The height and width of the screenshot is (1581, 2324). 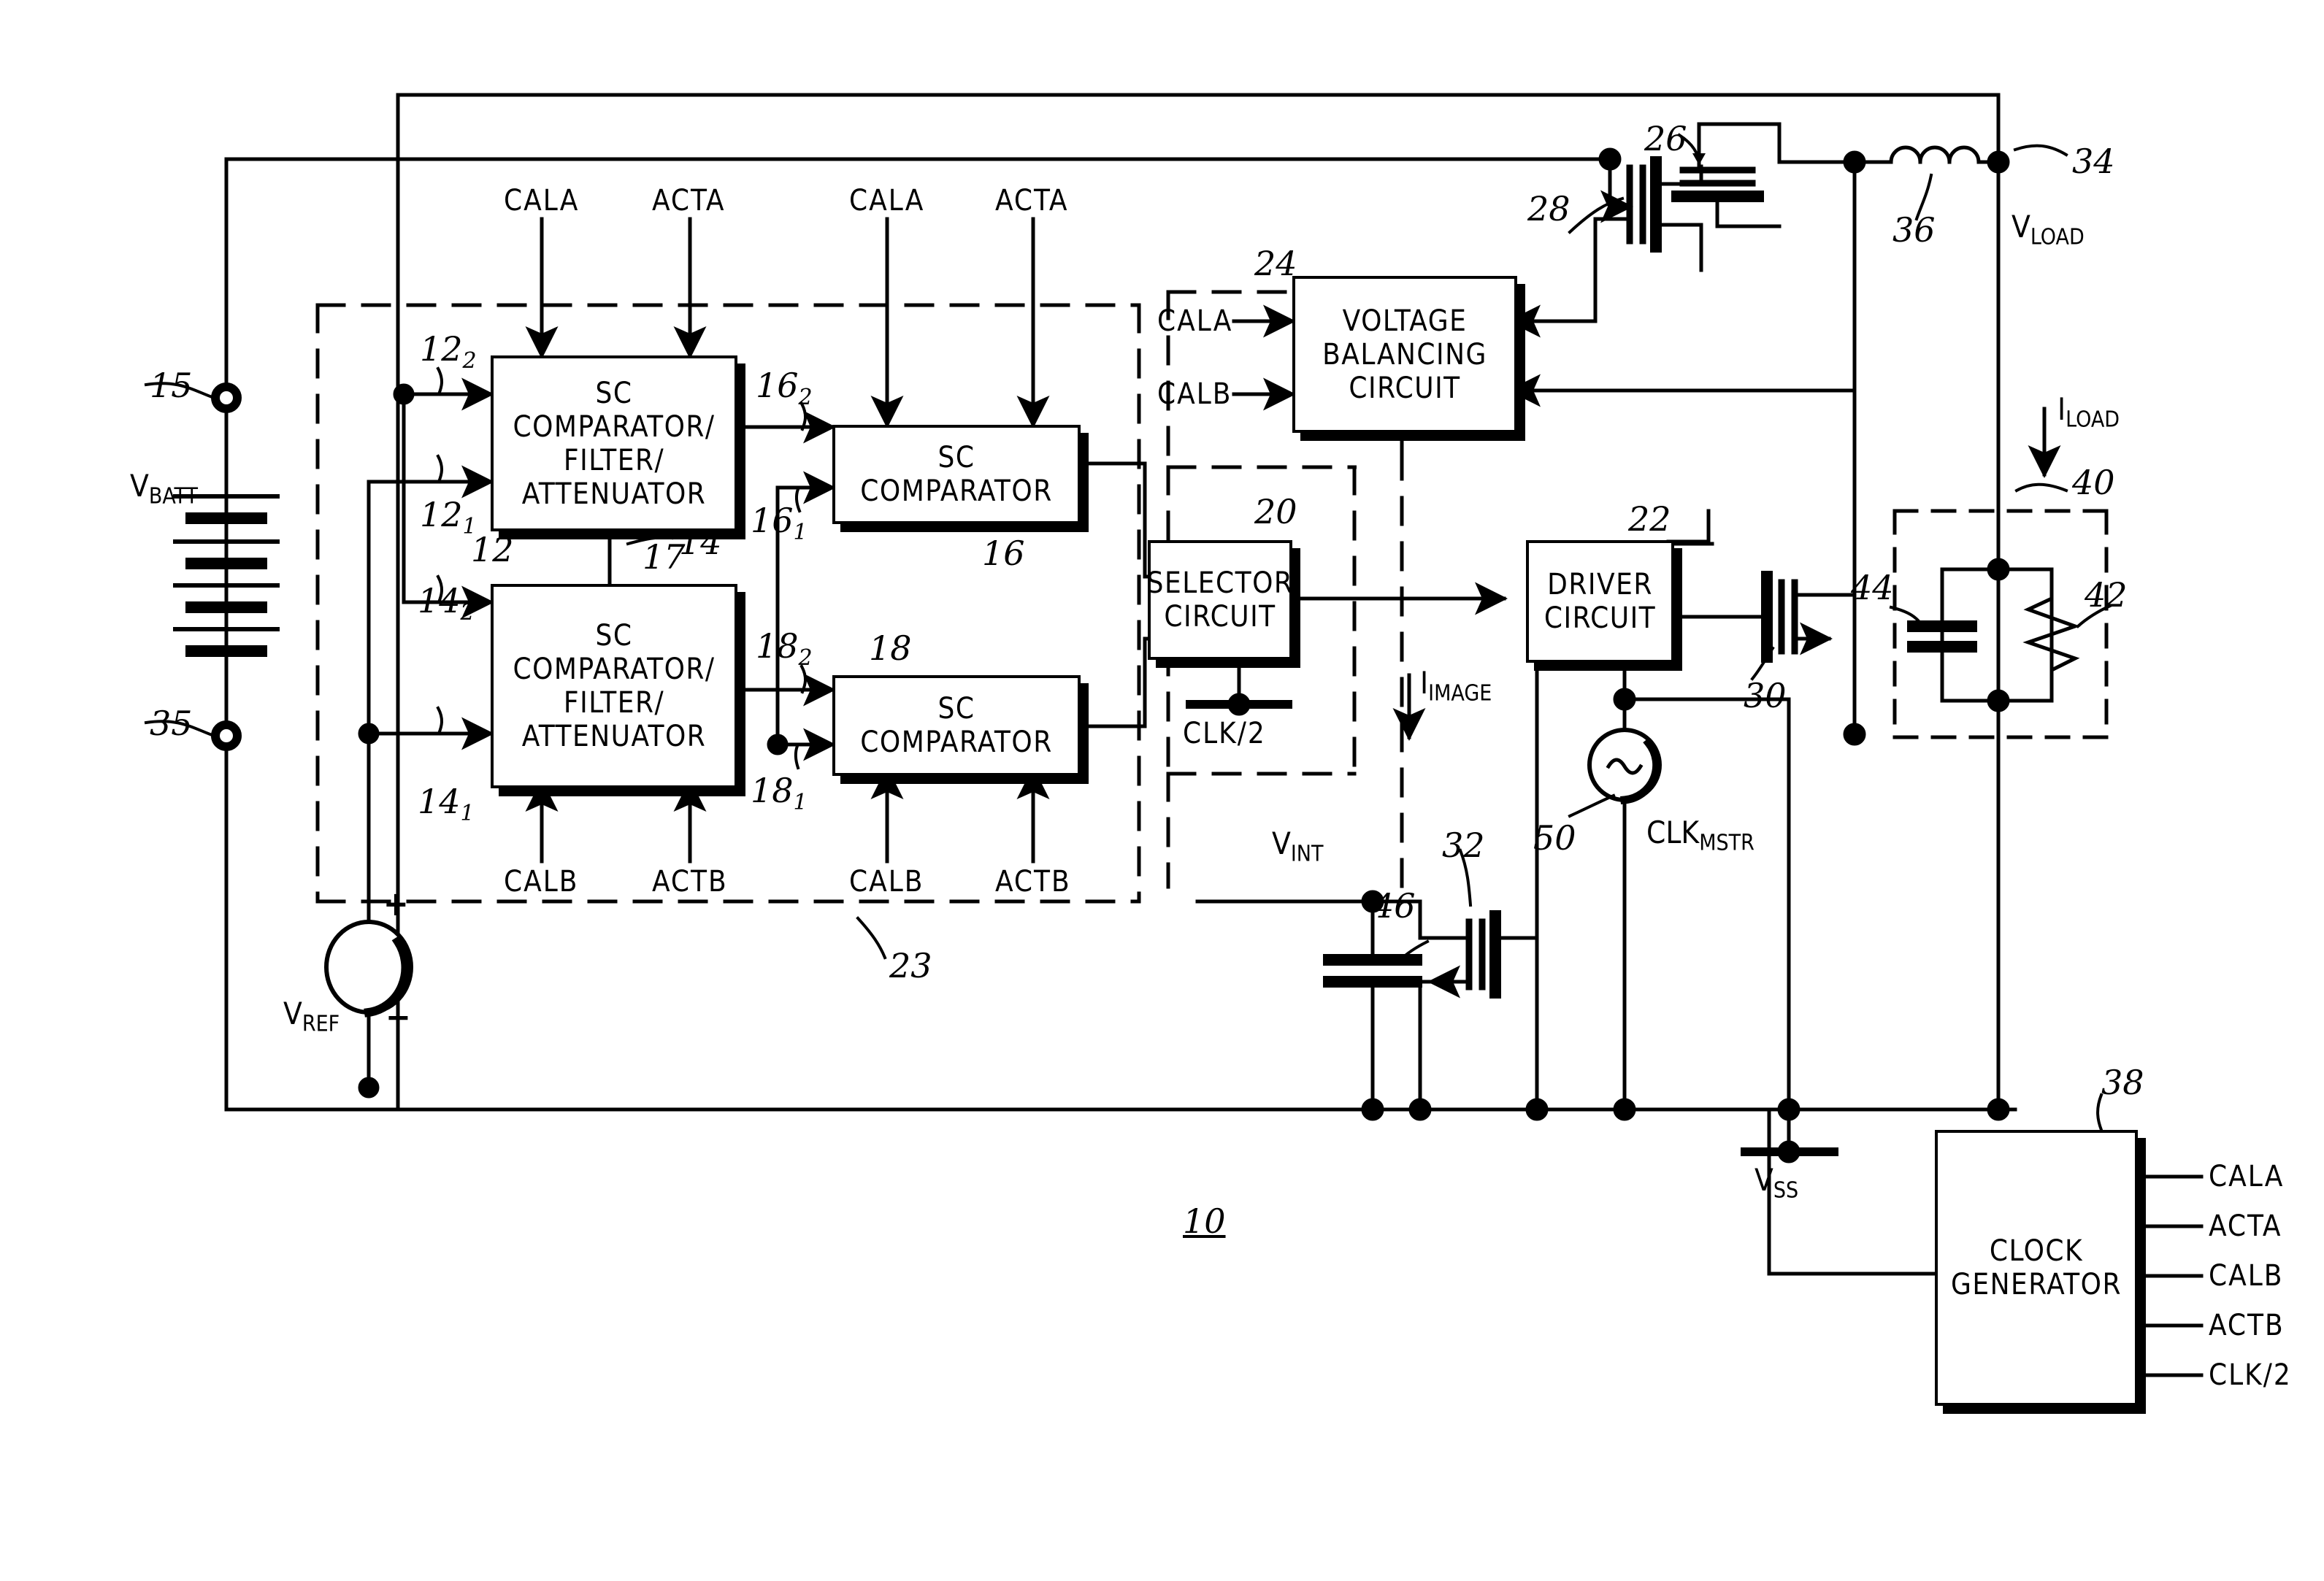 I want to click on signal-label-calb-block24: CALB, so click(x=1194, y=394).